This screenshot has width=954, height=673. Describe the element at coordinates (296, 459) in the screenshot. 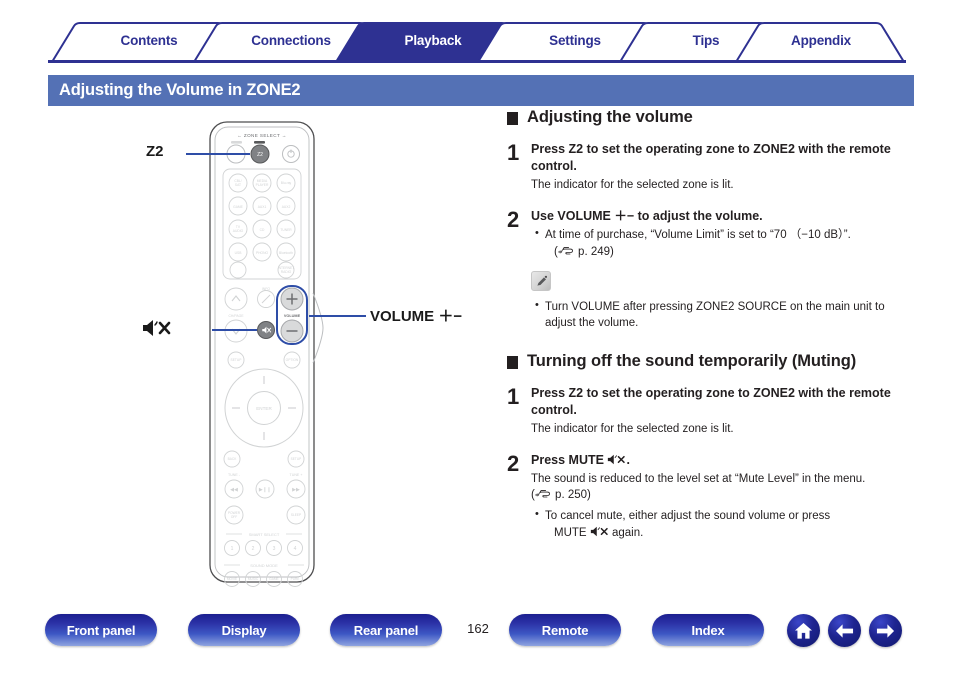

I see `svg-text: SETUP` at that location.